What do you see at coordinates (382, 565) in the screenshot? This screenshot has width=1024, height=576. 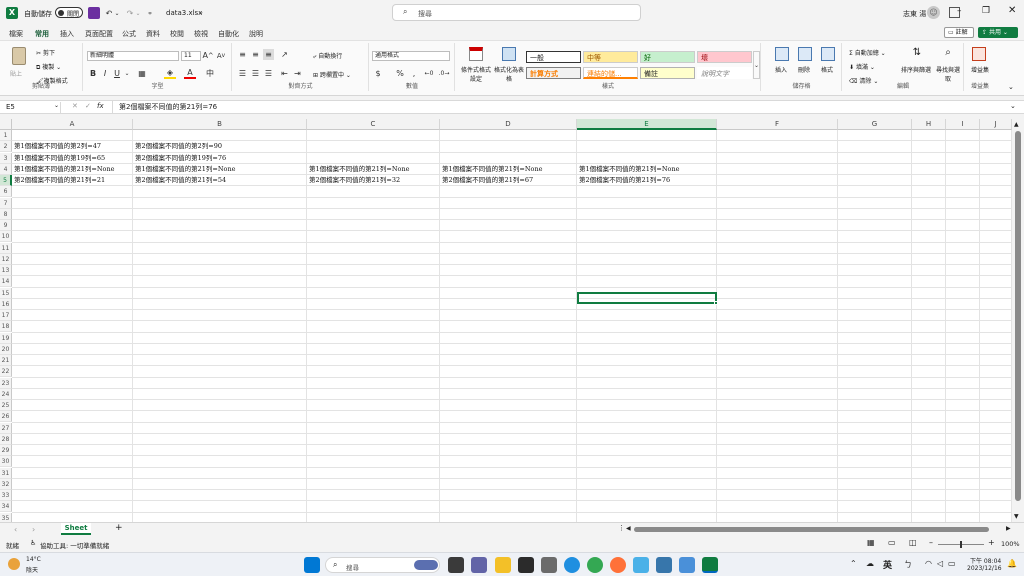 I see `taskbar-search: ⌕ 搜尋` at bounding box center [382, 565].